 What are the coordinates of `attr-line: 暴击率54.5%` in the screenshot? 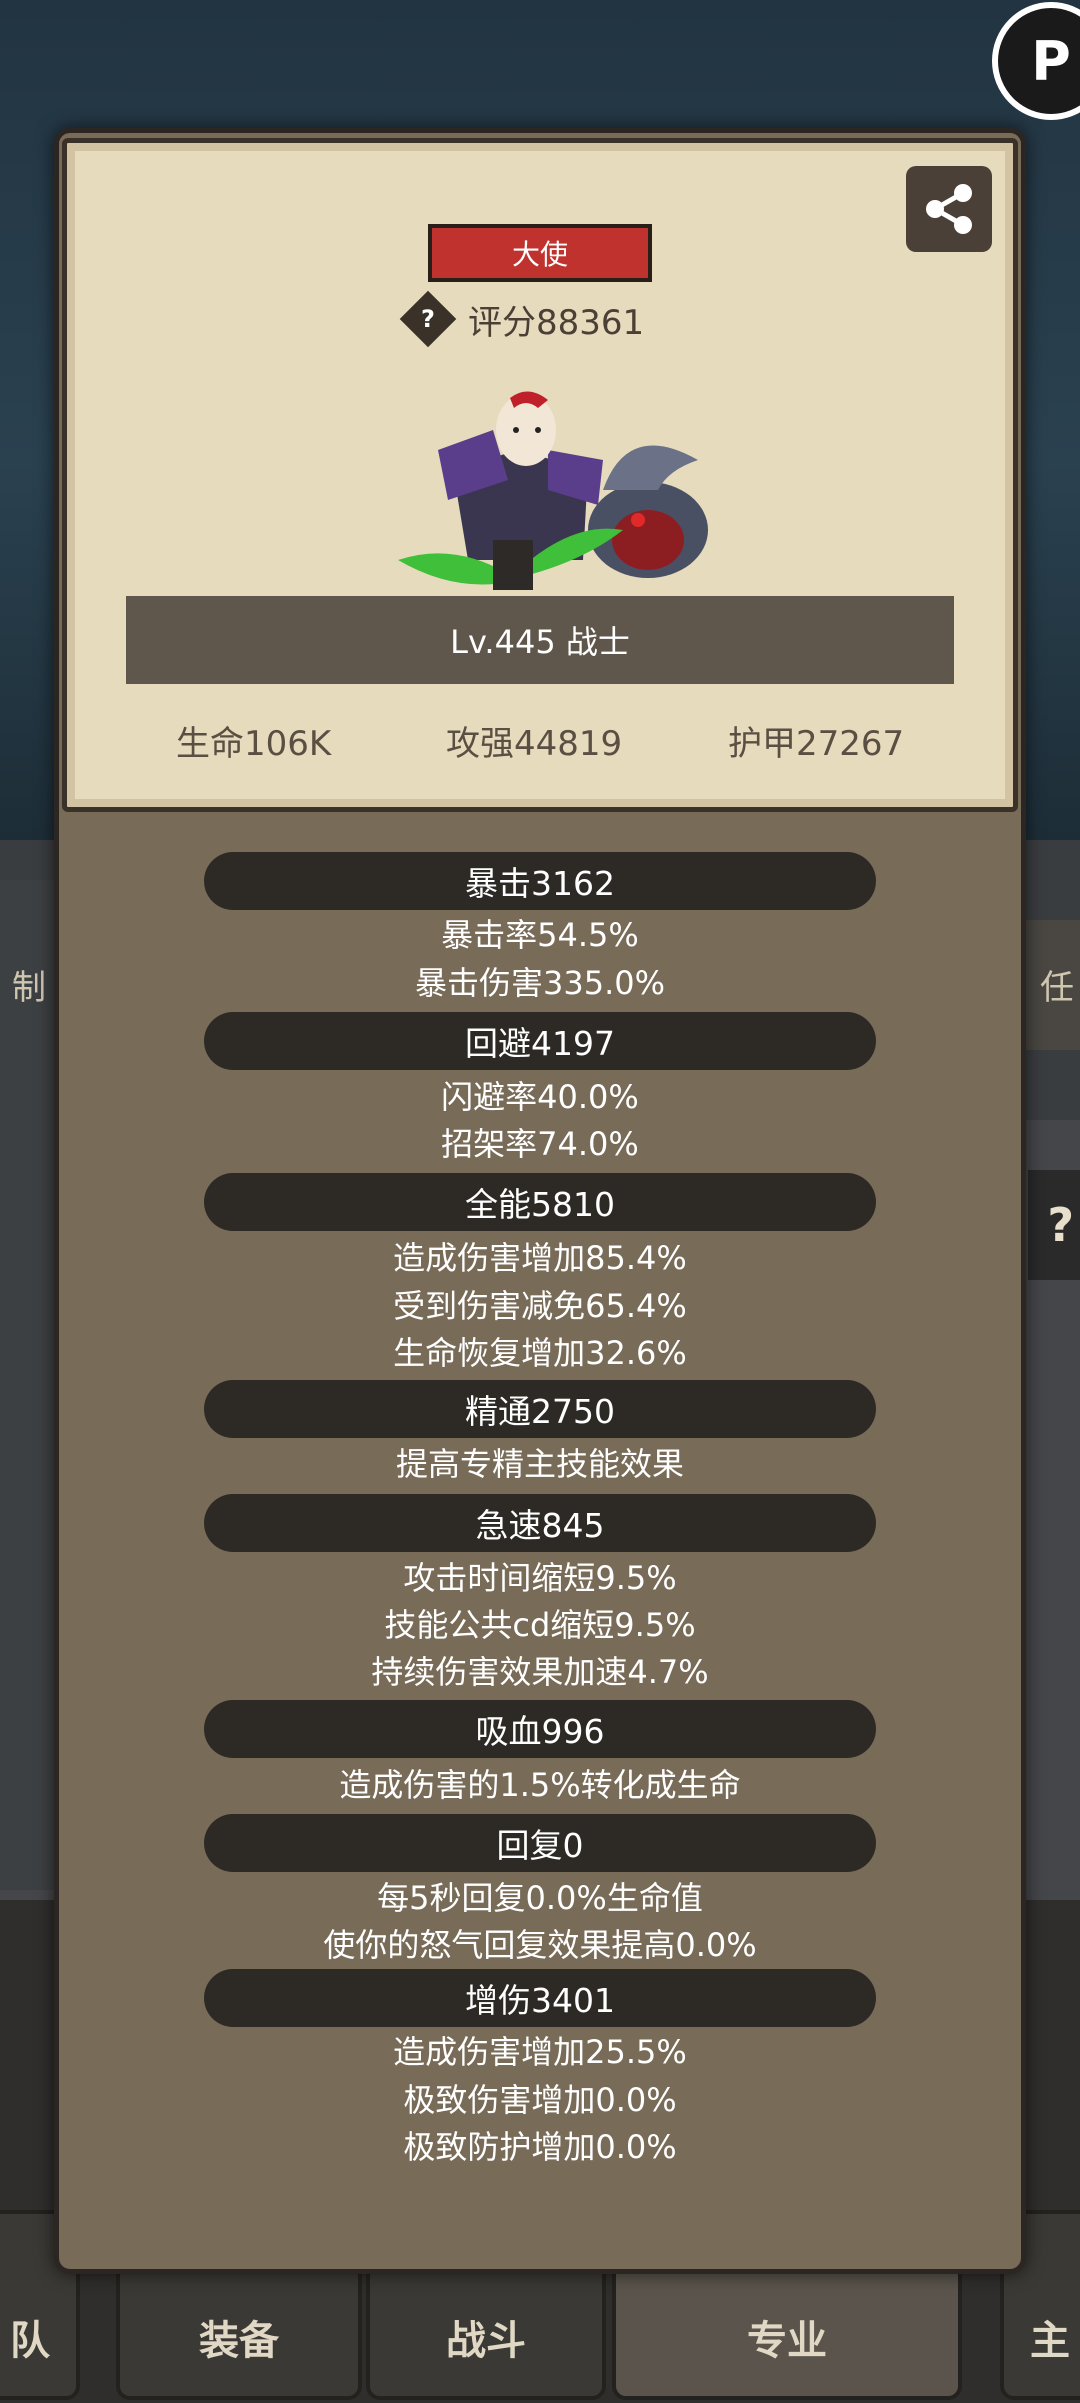 It's located at (540, 935).